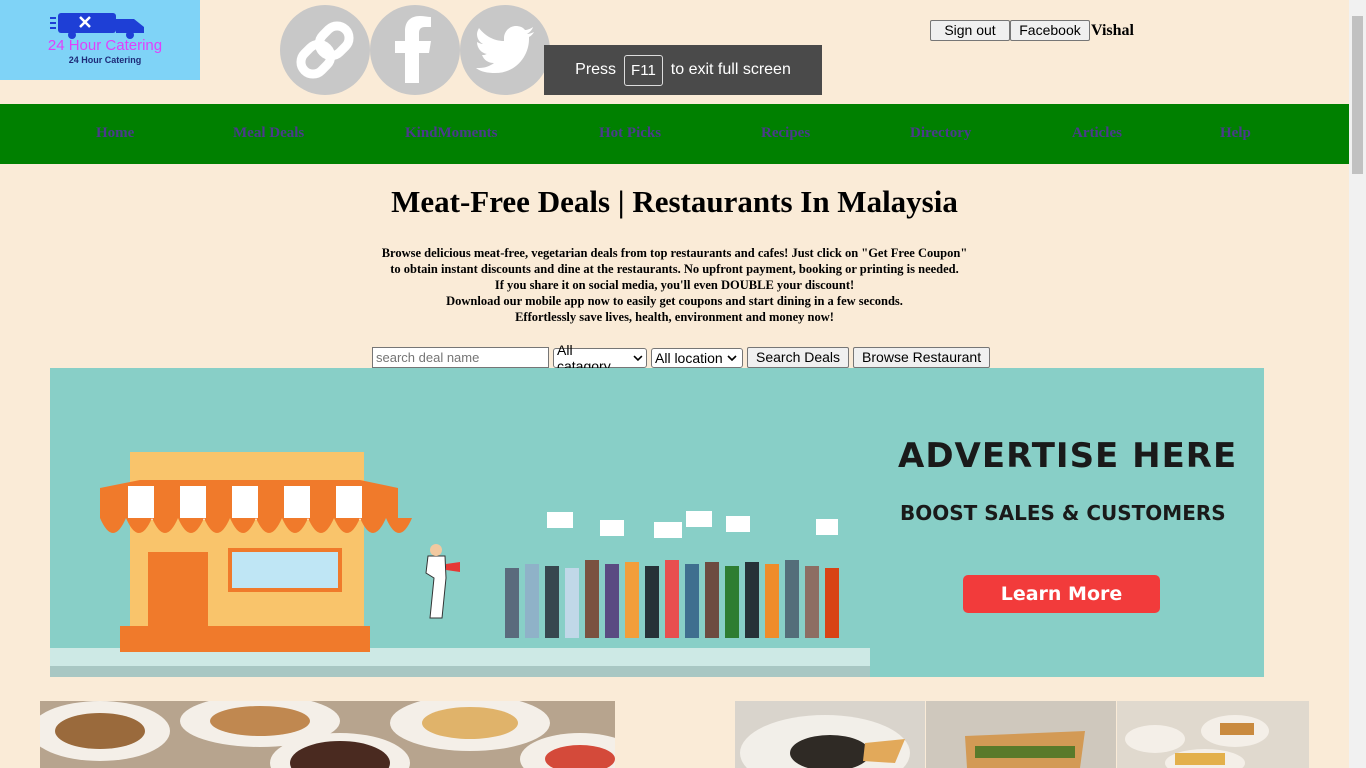  I want to click on toast-text-before: Press, so click(596, 69).